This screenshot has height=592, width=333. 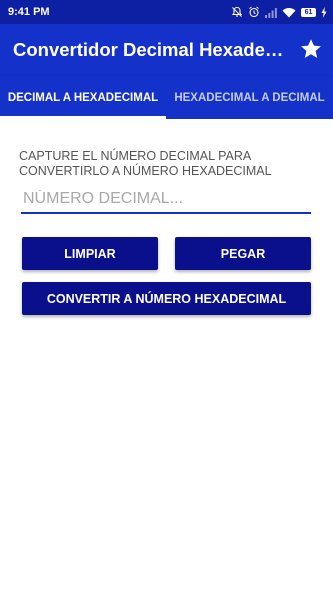 I want to click on star-icon, so click(x=311, y=49).